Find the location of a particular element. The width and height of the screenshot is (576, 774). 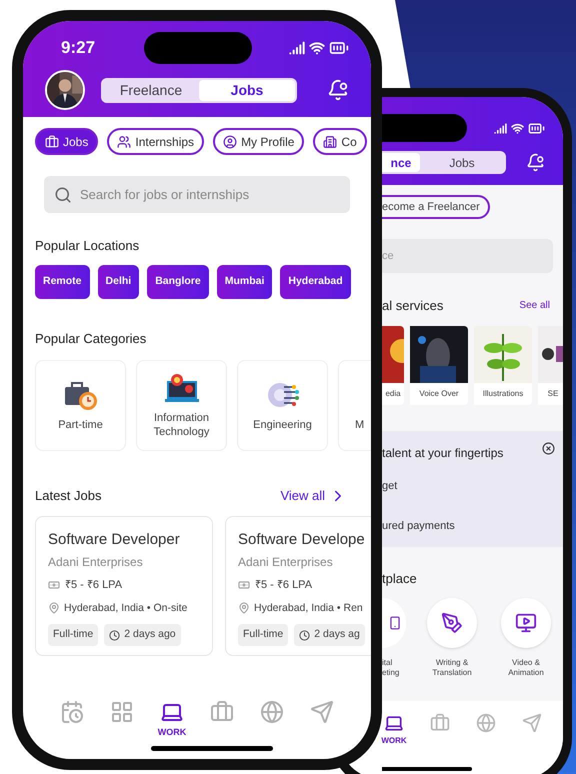

view-all-link: View all is located at coordinates (313, 496).